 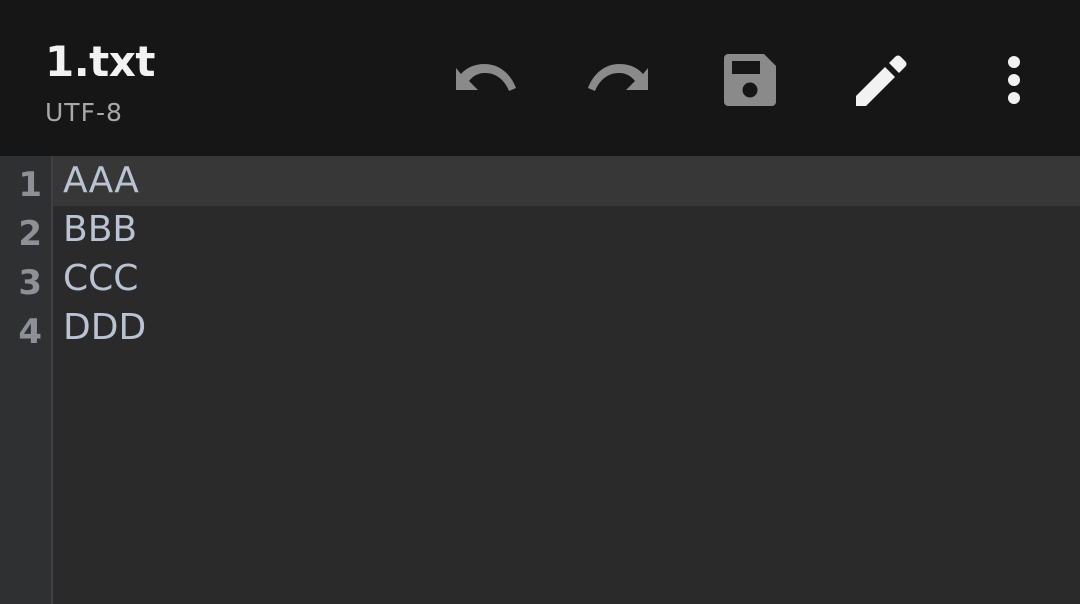 What do you see at coordinates (100, 113) in the screenshot?
I see `encoding-label: UTF-8` at bounding box center [100, 113].